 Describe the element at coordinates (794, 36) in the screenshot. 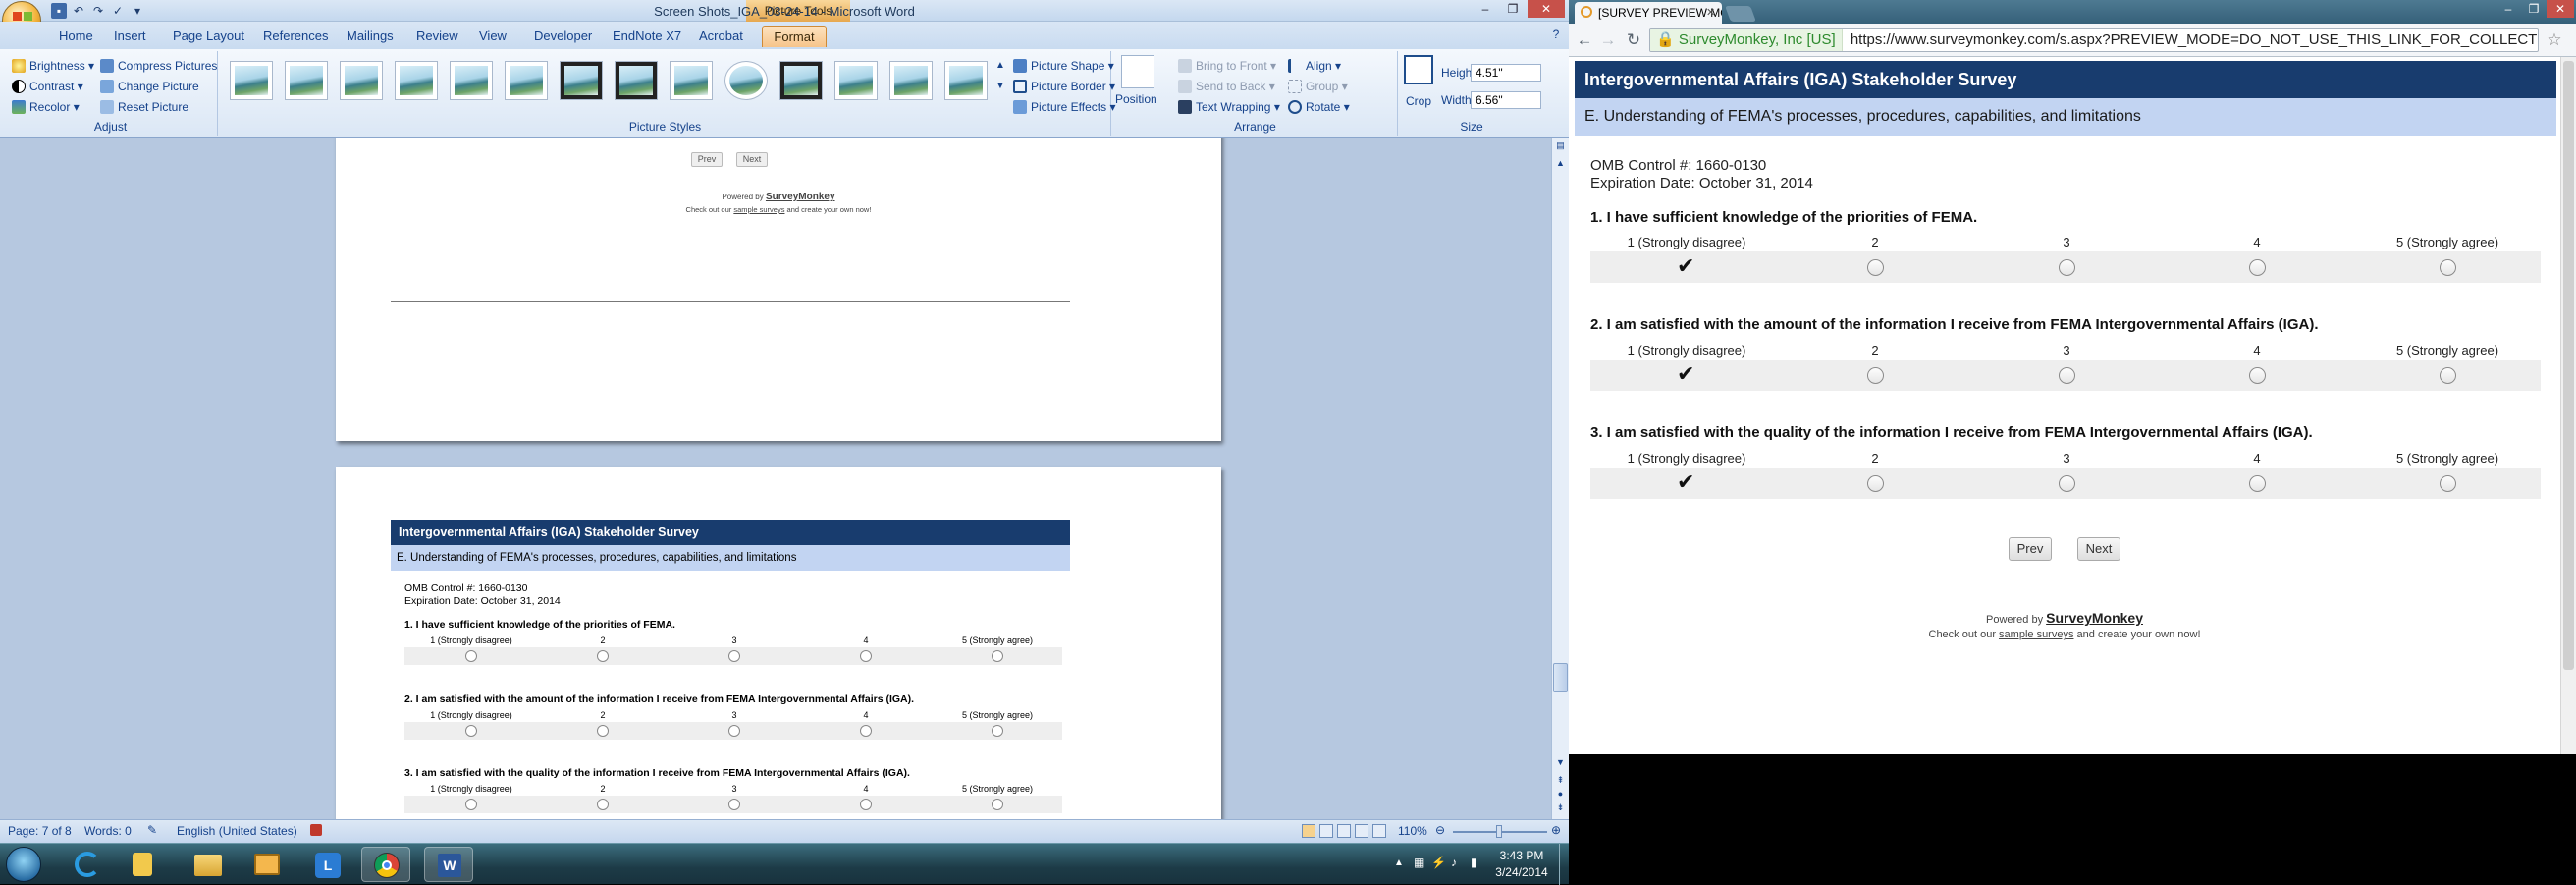

I see `tab-format: Format` at that location.